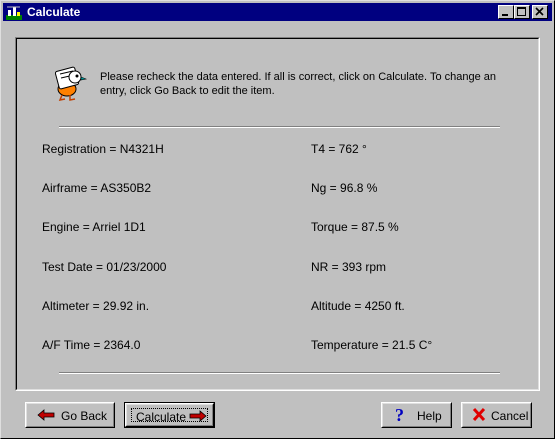 This screenshot has width=555, height=439. I want to click on close-icon, so click(539, 11).